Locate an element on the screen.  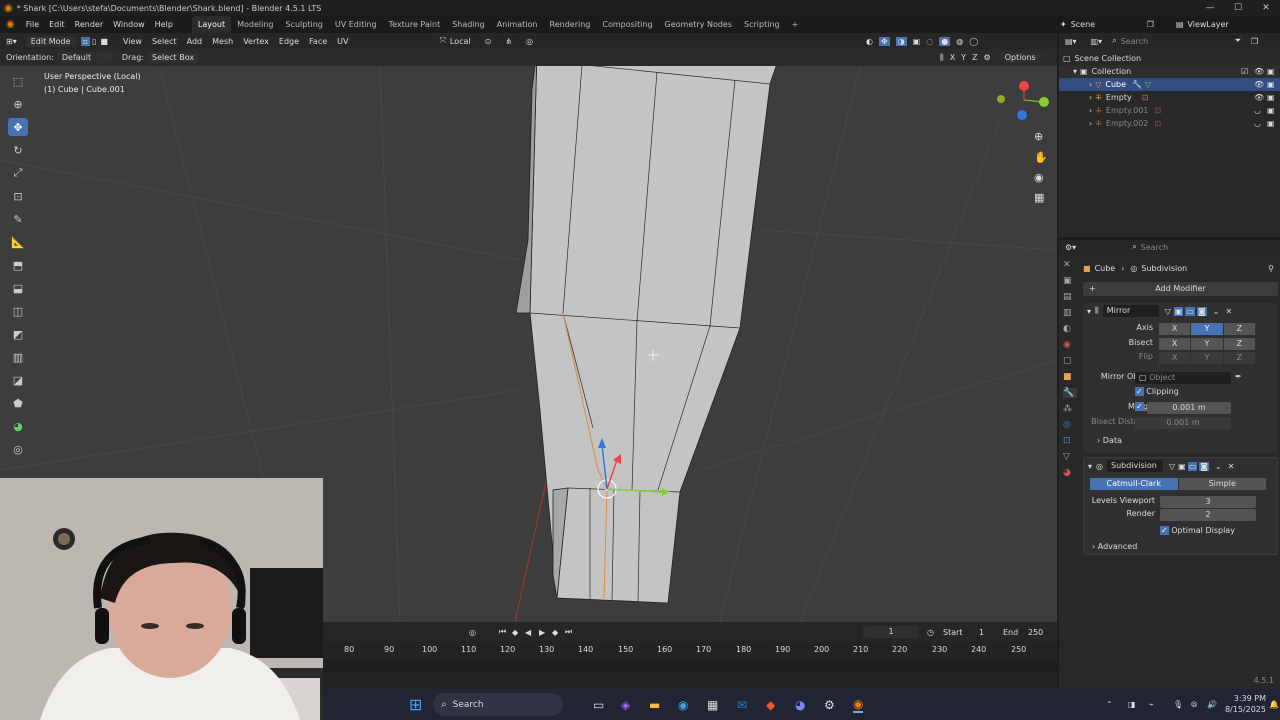
menu-uv: UV is located at coordinates (342, 41).